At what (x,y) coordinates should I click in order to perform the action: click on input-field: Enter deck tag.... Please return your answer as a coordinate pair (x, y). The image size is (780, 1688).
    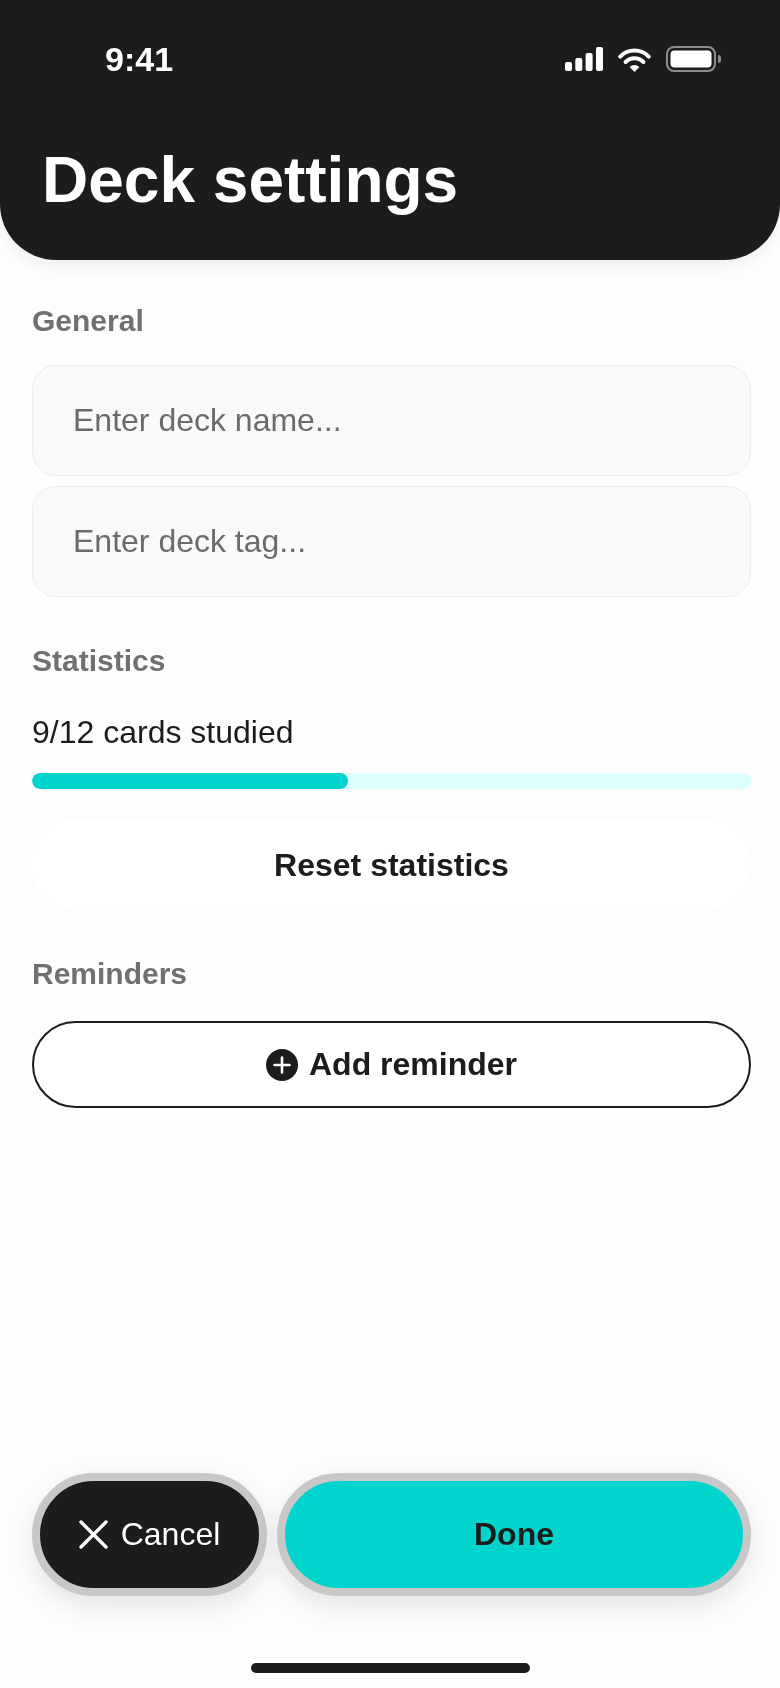
    Looking at the image, I should click on (391, 541).